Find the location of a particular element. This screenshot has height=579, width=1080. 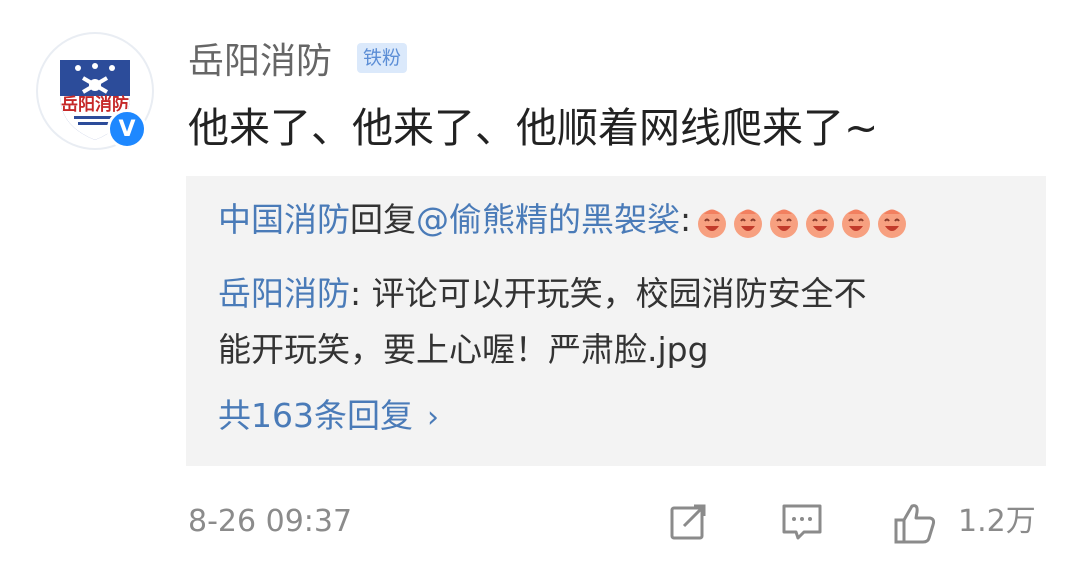

reply-colon: : is located at coordinates (686, 219).